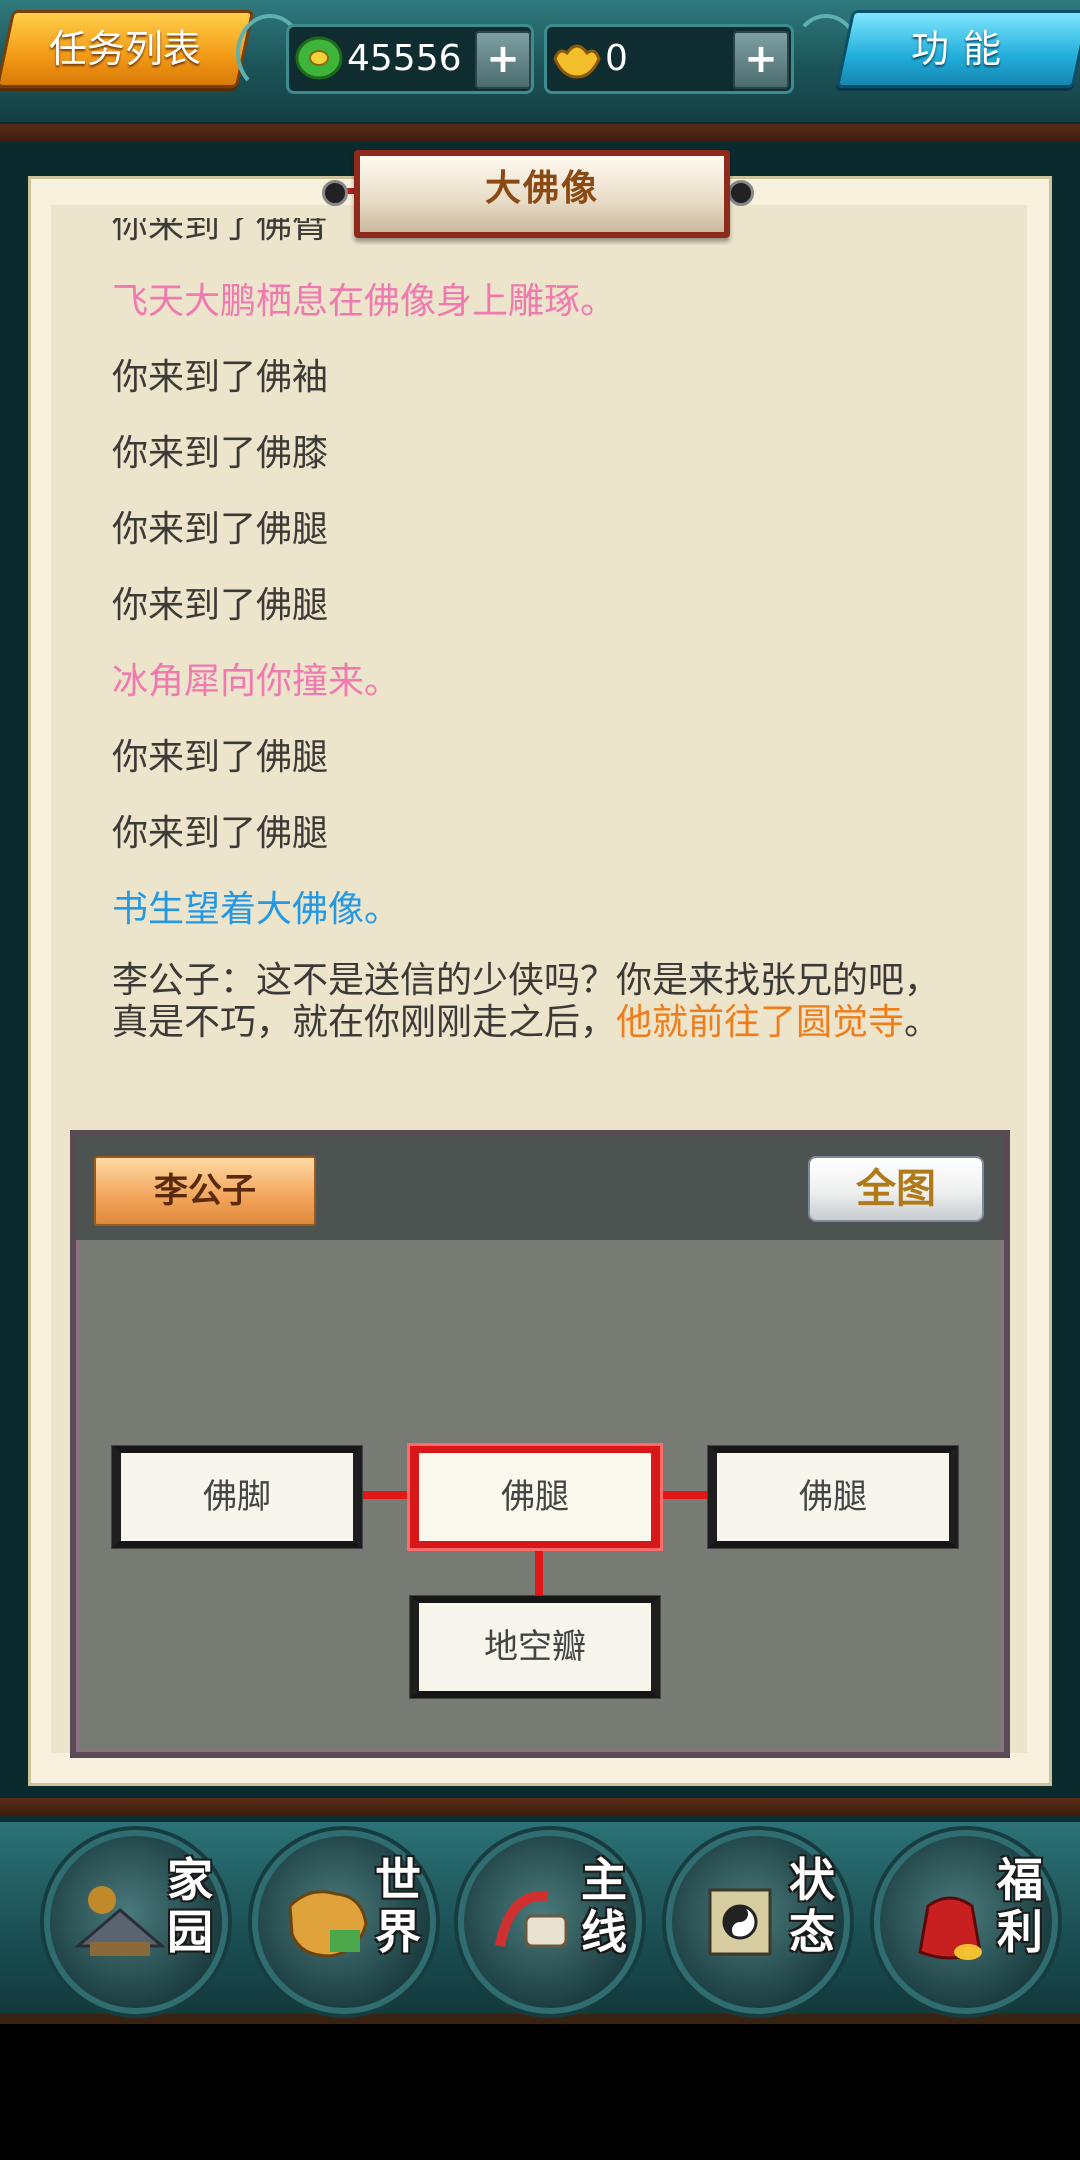  What do you see at coordinates (124, 49) in the screenshot?
I see `task-list-label: 任务列表` at bounding box center [124, 49].